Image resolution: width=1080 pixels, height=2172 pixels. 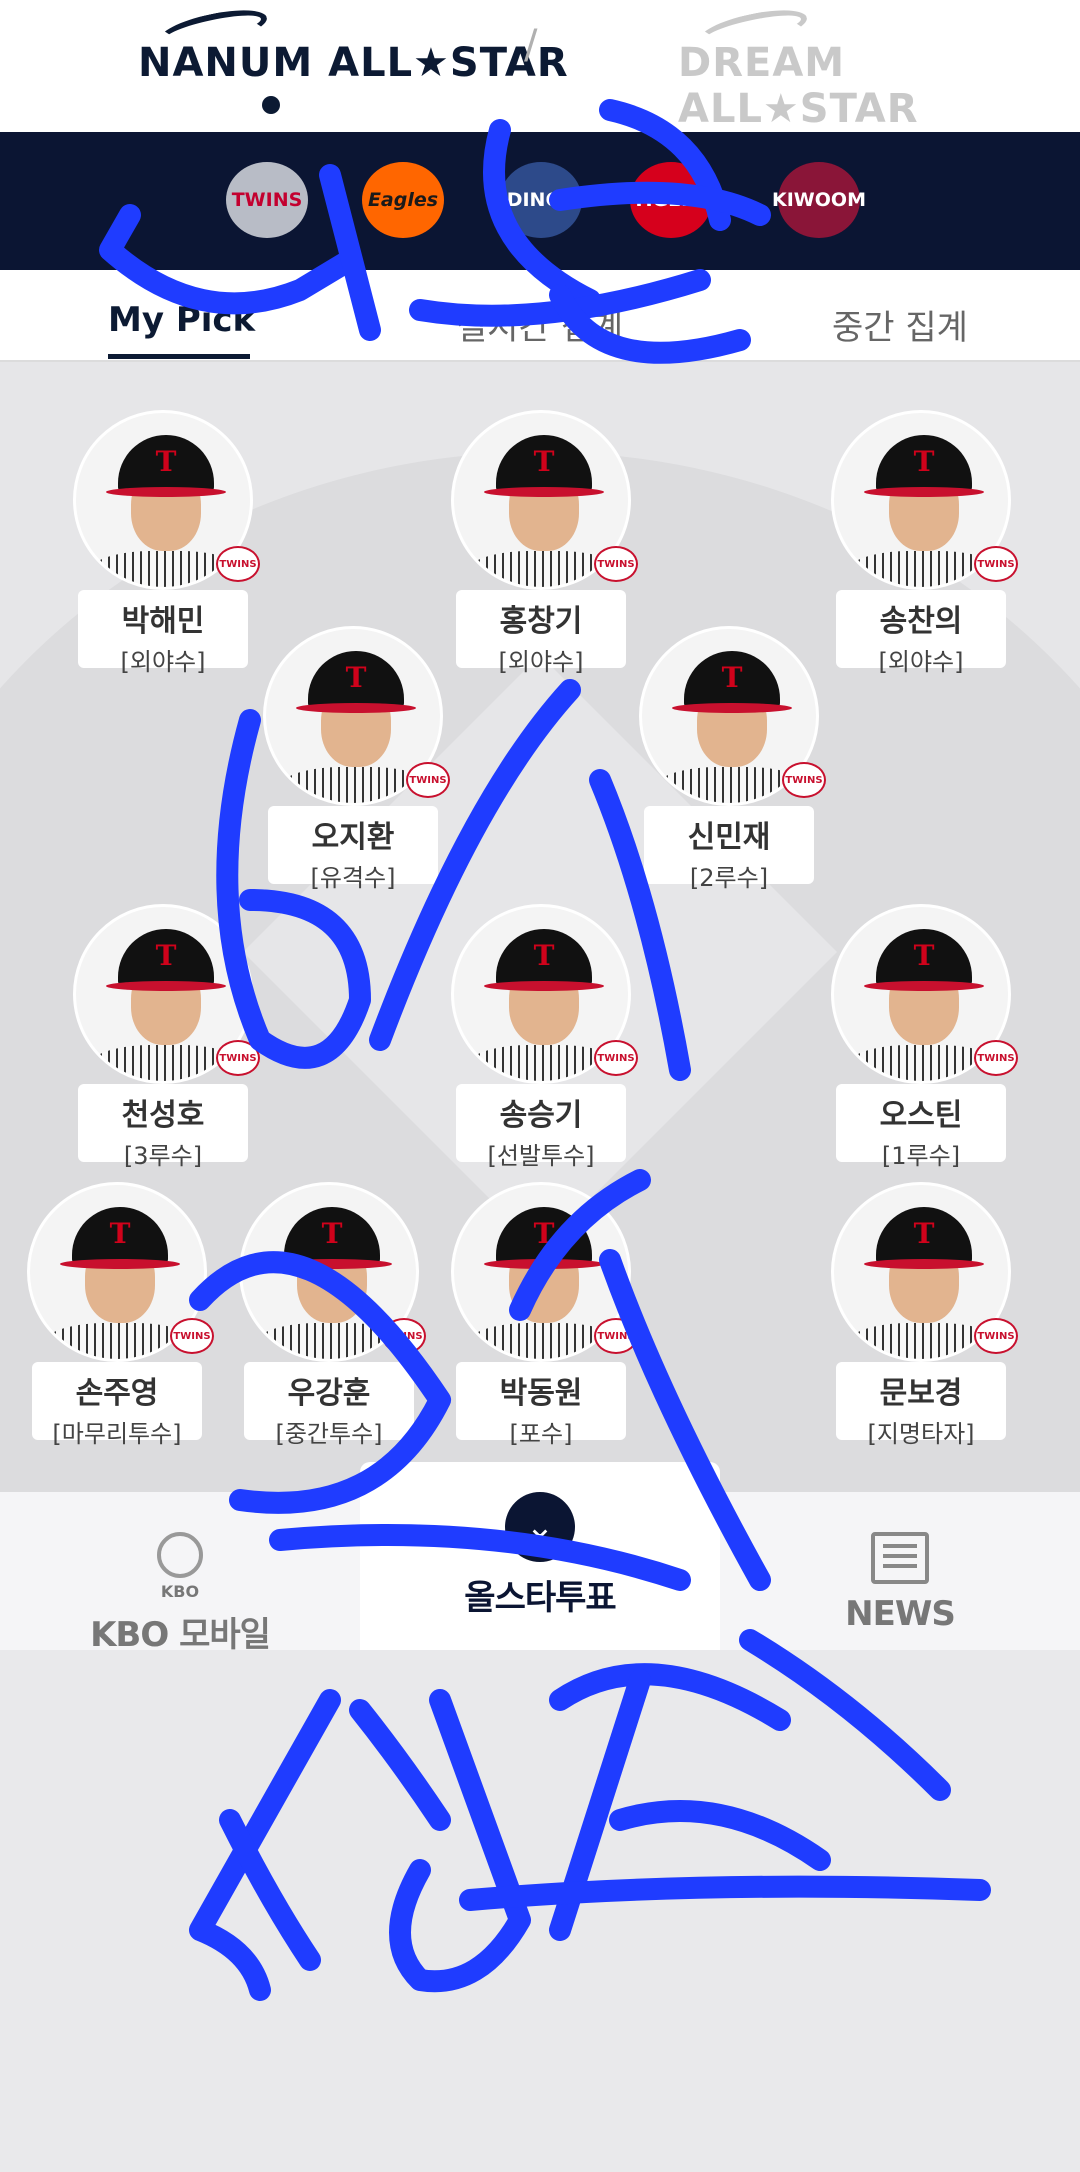 I want to click on tab-realtime: 실시간 집계, so click(x=539, y=324).